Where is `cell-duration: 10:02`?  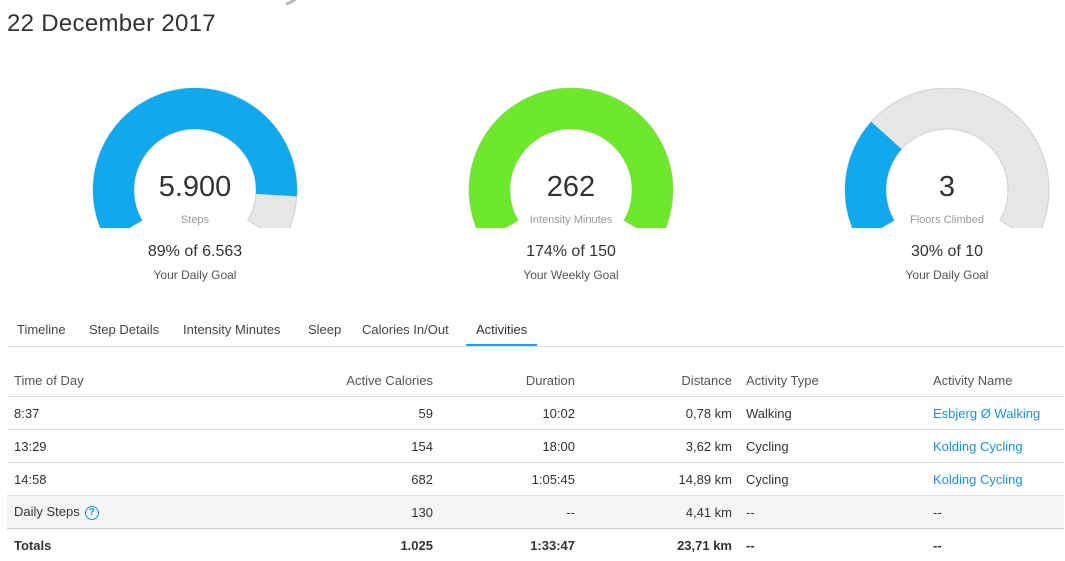
cell-duration: 10:02 is located at coordinates (511, 413).